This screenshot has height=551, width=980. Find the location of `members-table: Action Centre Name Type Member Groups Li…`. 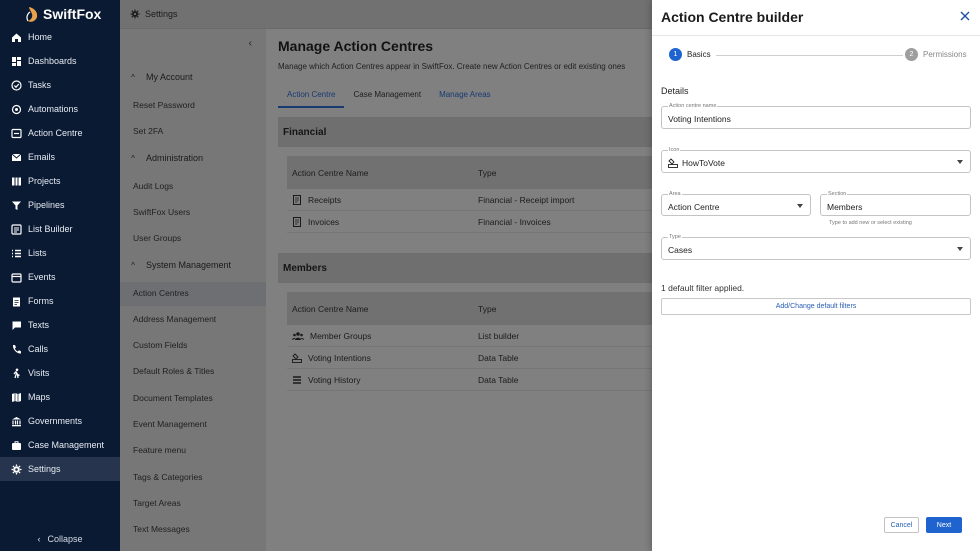

members-table: Action Centre Name Type Member Groups Li… is located at coordinates (469, 341).